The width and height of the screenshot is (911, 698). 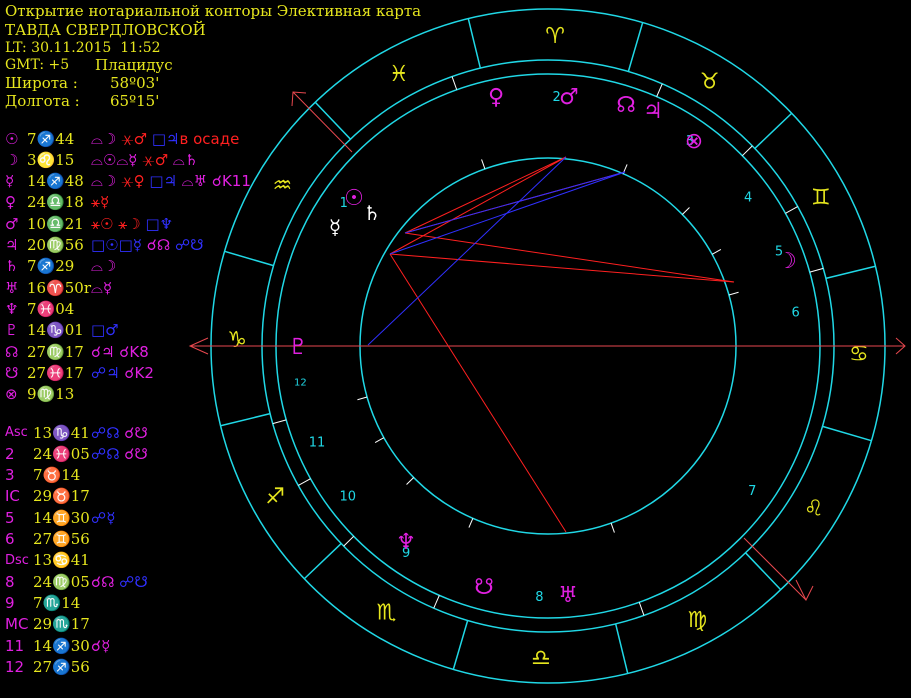 What do you see at coordinates (752, 491) in the screenshot?
I see `house-number: 7` at bounding box center [752, 491].